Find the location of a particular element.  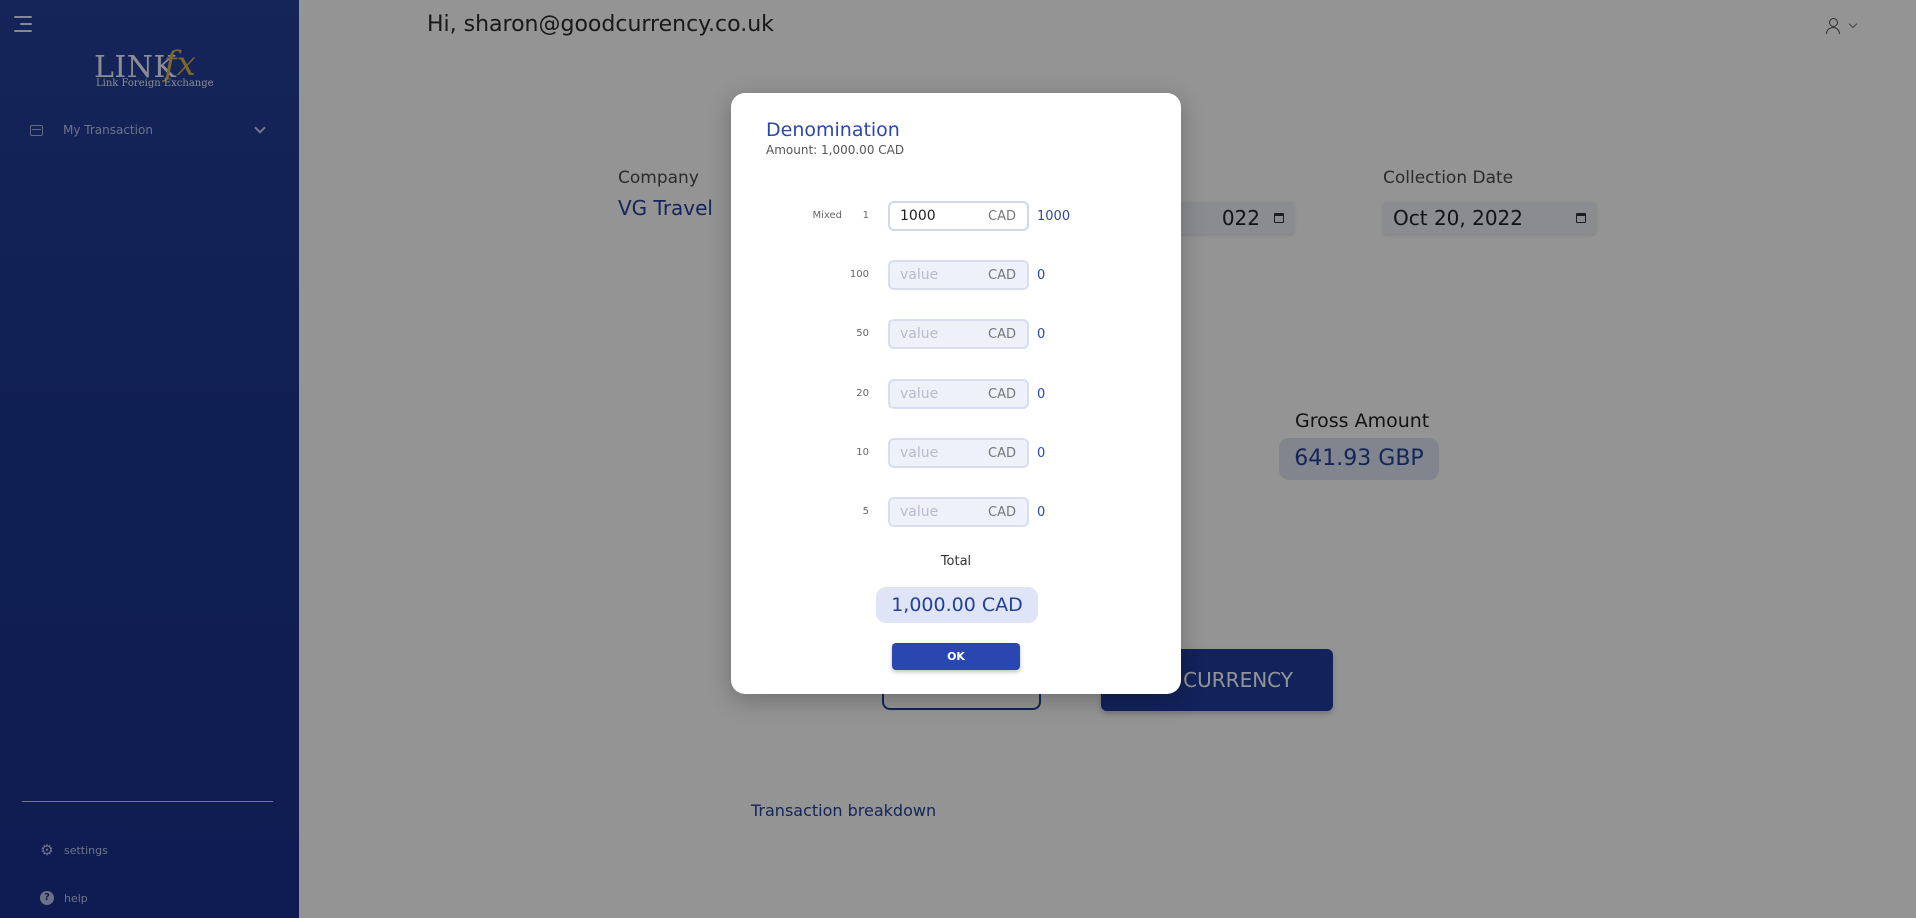

ok-button: OK is located at coordinates (956, 656).